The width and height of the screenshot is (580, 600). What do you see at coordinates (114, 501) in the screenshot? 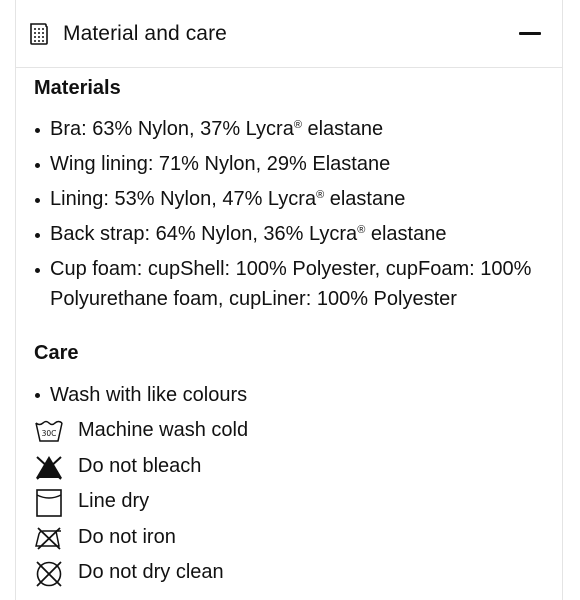
I see `care-label: Line dry` at bounding box center [114, 501].